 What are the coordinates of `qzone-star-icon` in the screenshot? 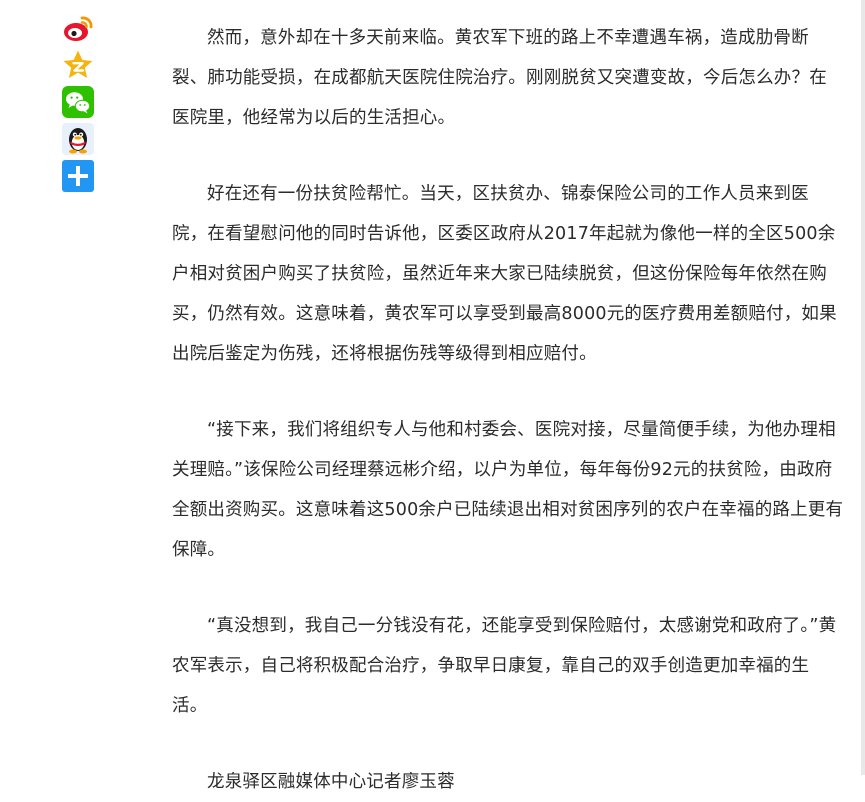 It's located at (78, 64).